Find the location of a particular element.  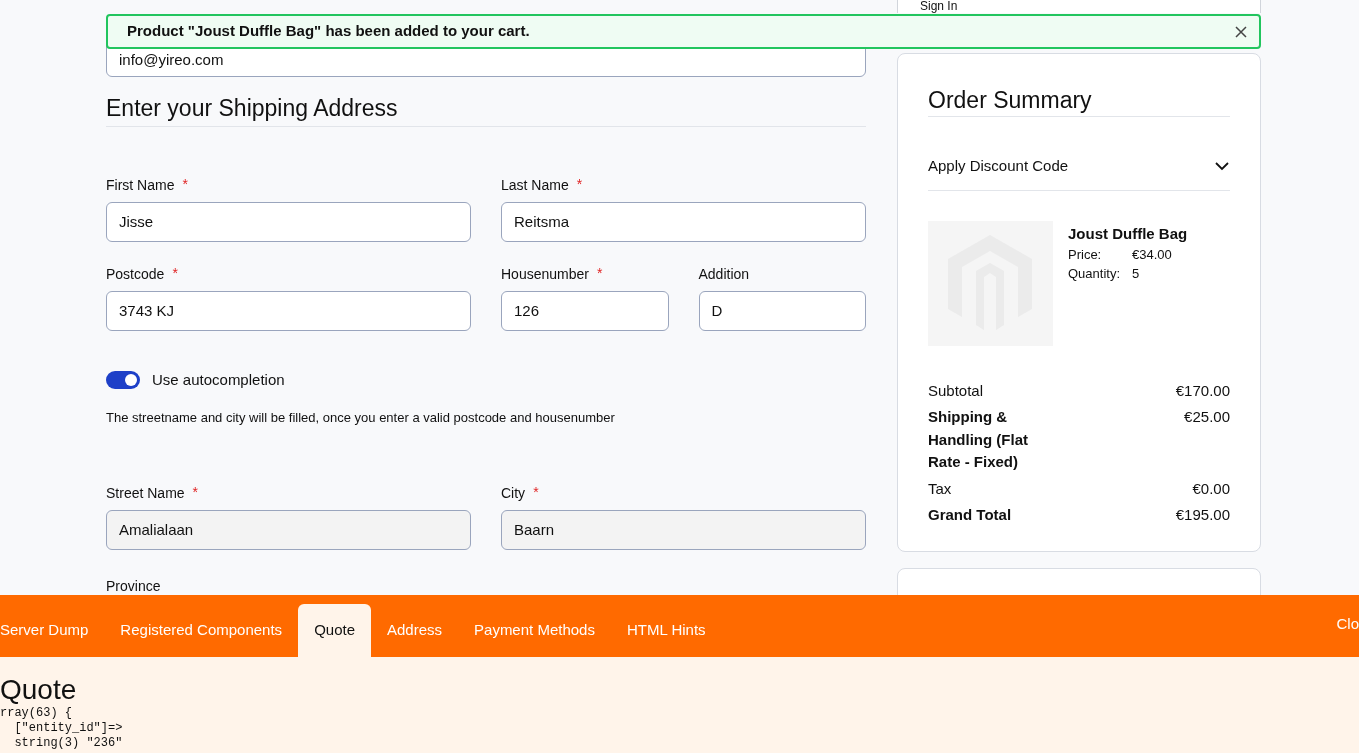

input-field: 3743 KJ is located at coordinates (288, 311).